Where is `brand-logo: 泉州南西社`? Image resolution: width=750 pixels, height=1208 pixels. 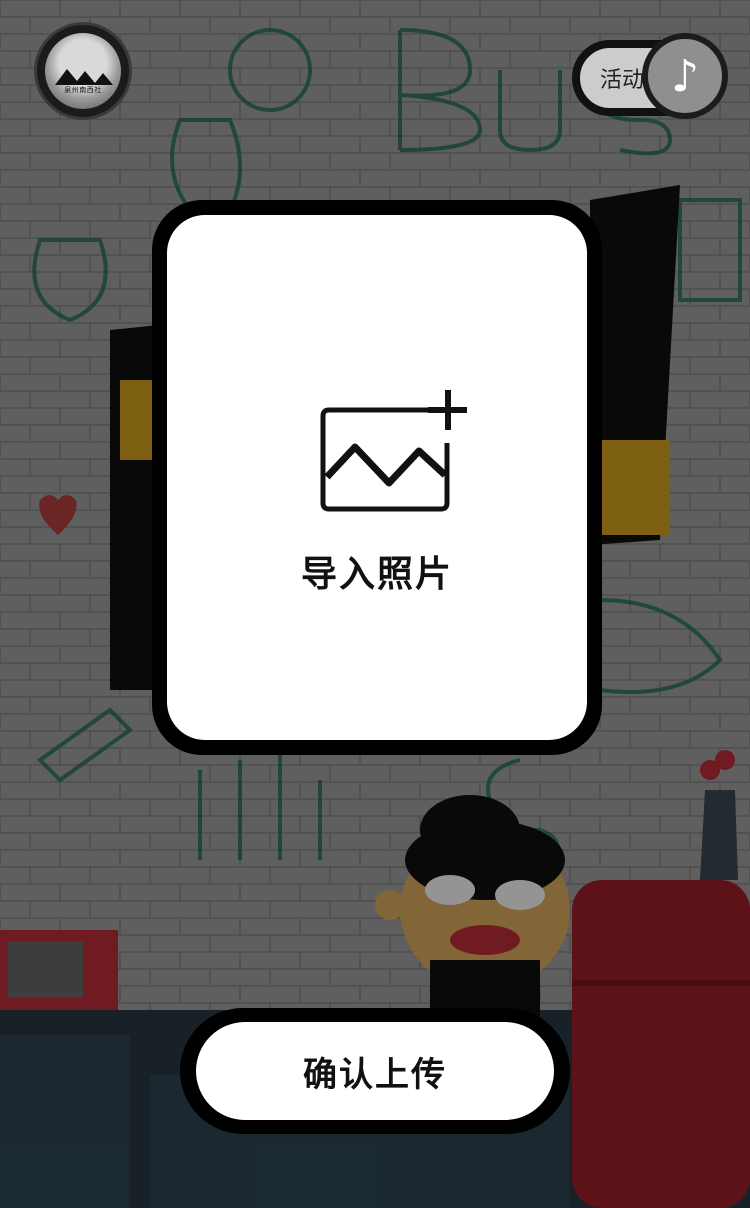
brand-logo: 泉州南西社 is located at coordinates (83, 71).